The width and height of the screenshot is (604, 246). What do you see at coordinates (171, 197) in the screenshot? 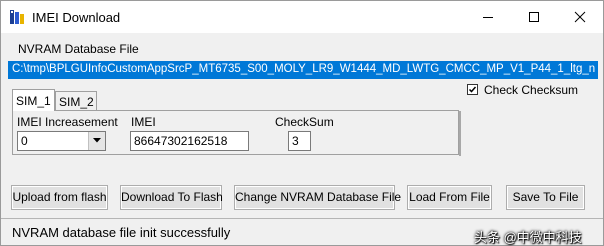
I see `download-to-flash-button: Download To Flash` at bounding box center [171, 197].